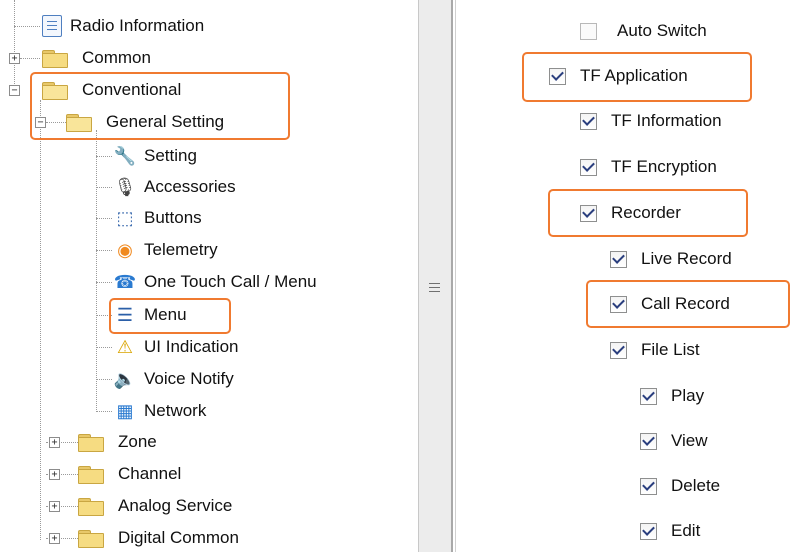 The image size is (795, 552). I want to click on tree-item-digital-common: Digital Common, so click(158, 538).